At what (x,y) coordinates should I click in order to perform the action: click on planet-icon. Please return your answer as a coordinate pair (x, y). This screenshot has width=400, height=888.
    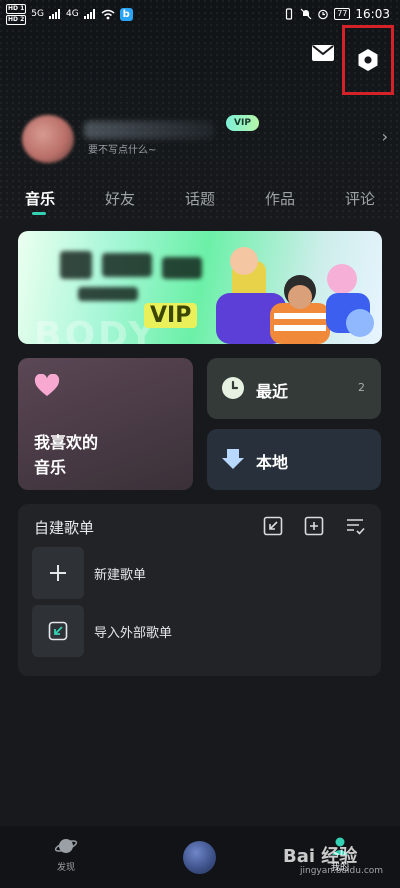
    Looking at the image, I should click on (66, 846).